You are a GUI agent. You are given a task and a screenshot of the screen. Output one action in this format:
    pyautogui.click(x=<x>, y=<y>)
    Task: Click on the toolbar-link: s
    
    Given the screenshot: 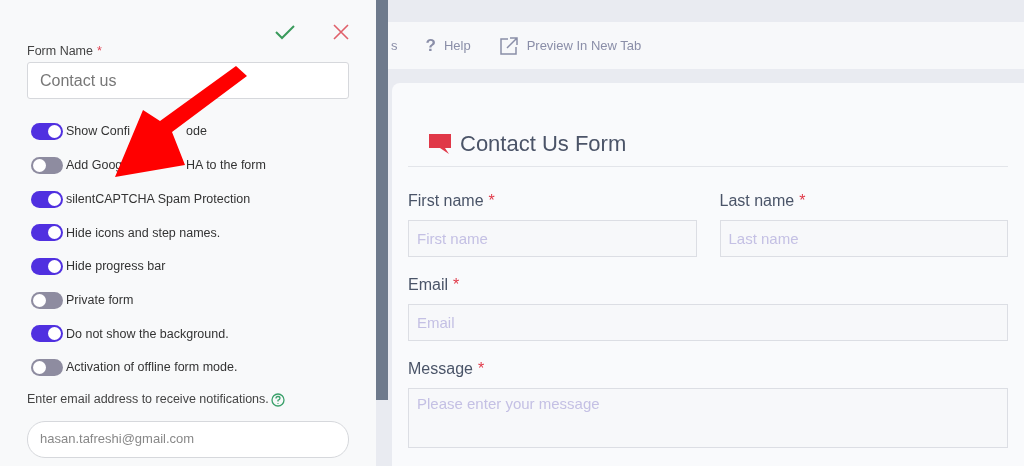 What is the action you would take?
    pyautogui.click(x=394, y=45)
    